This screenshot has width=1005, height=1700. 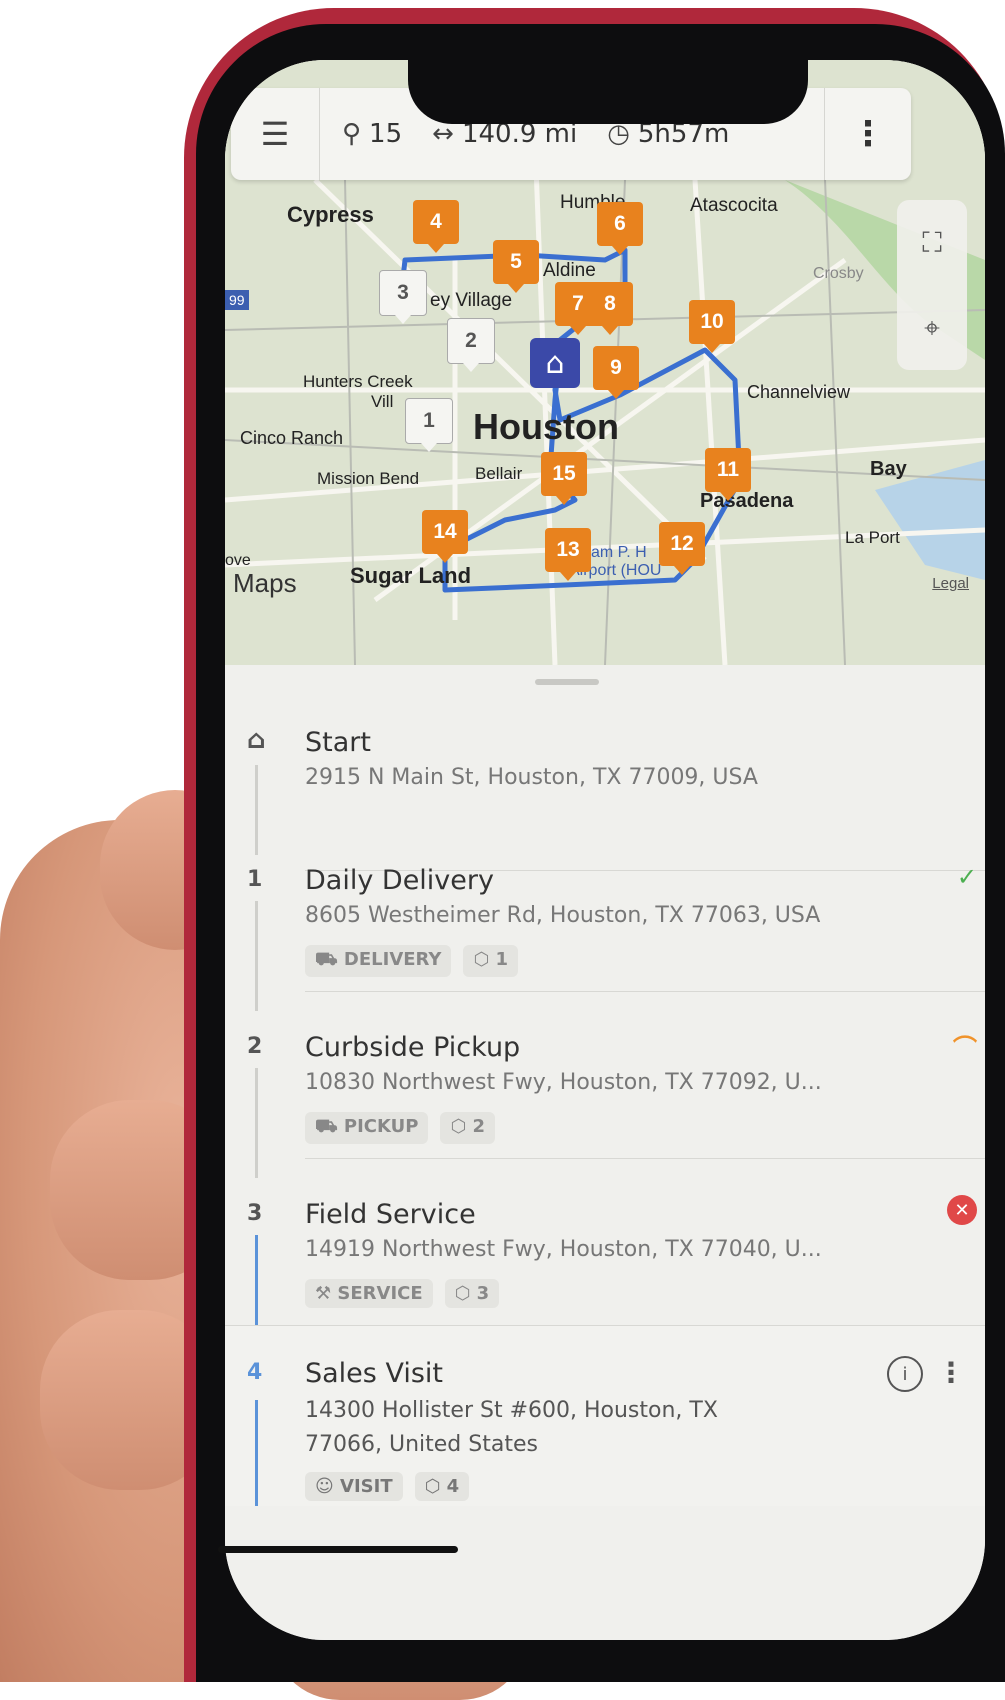 What do you see at coordinates (610, 308) in the screenshot?
I see `stop-pin-8: 8` at bounding box center [610, 308].